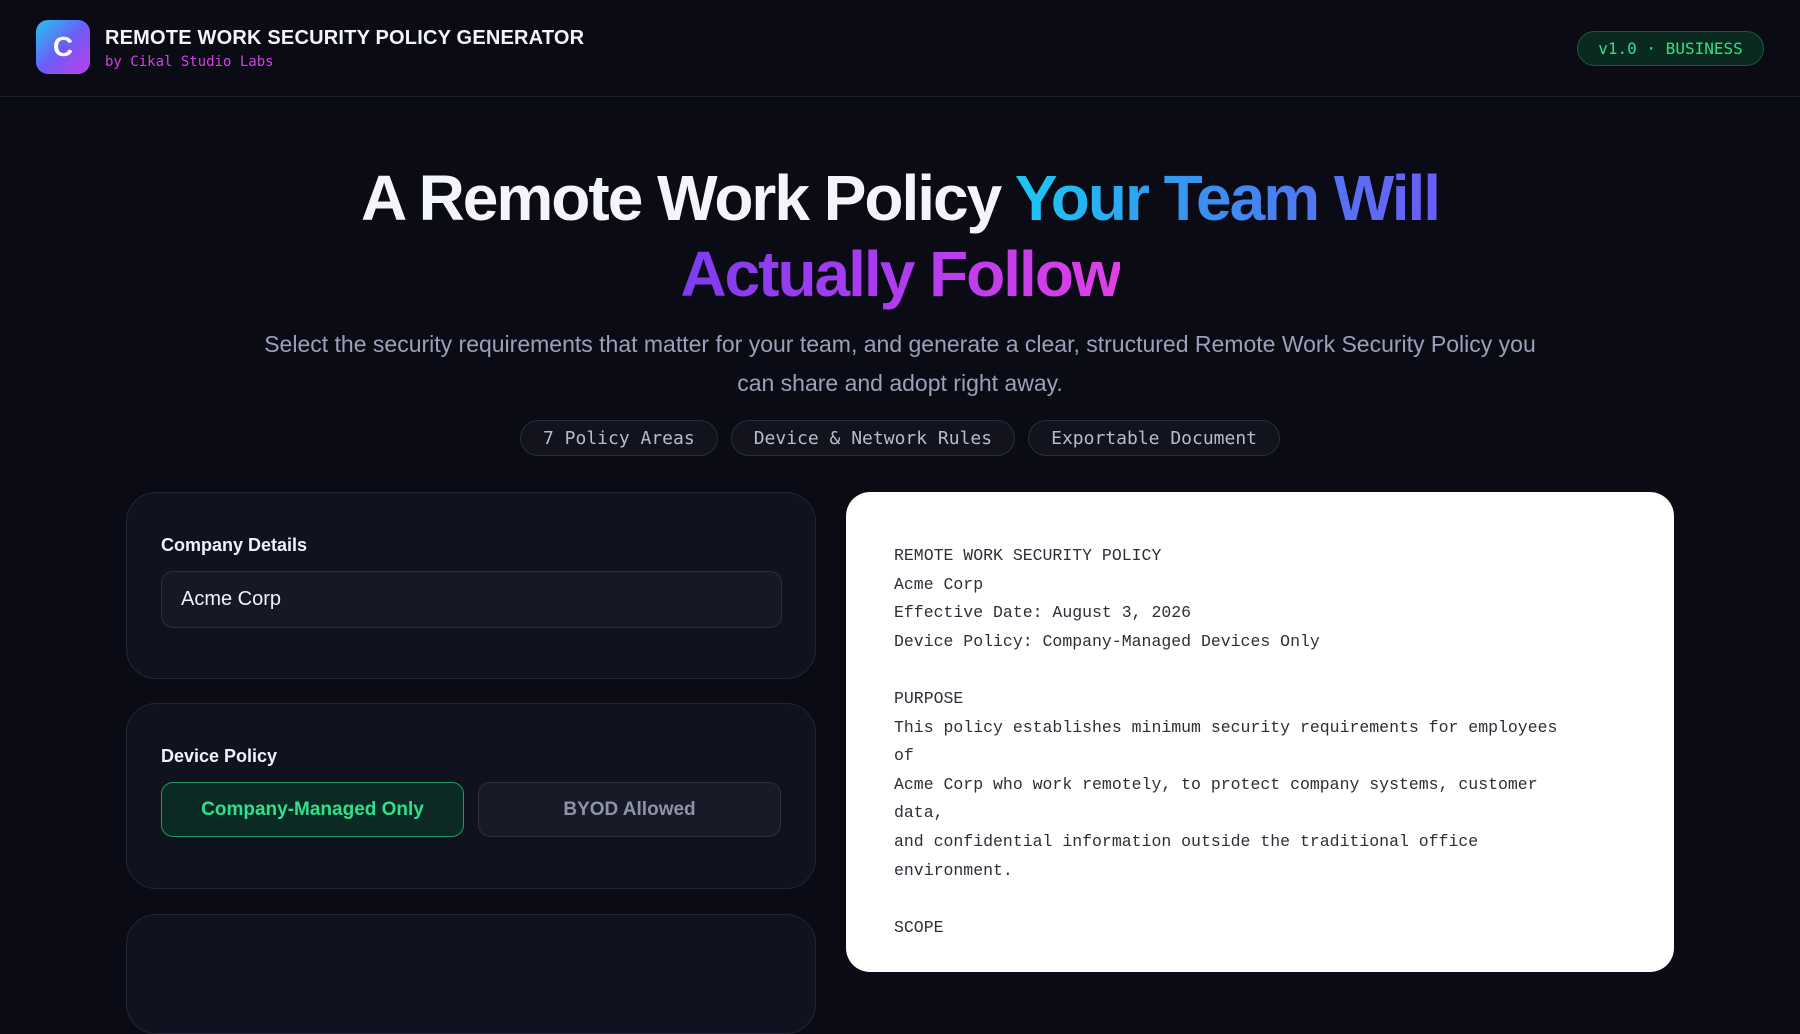 The width and height of the screenshot is (1800, 1034). Describe the element at coordinates (687, 198) in the screenshot. I see `hero-title-part1: A Remote Work Policy` at that location.